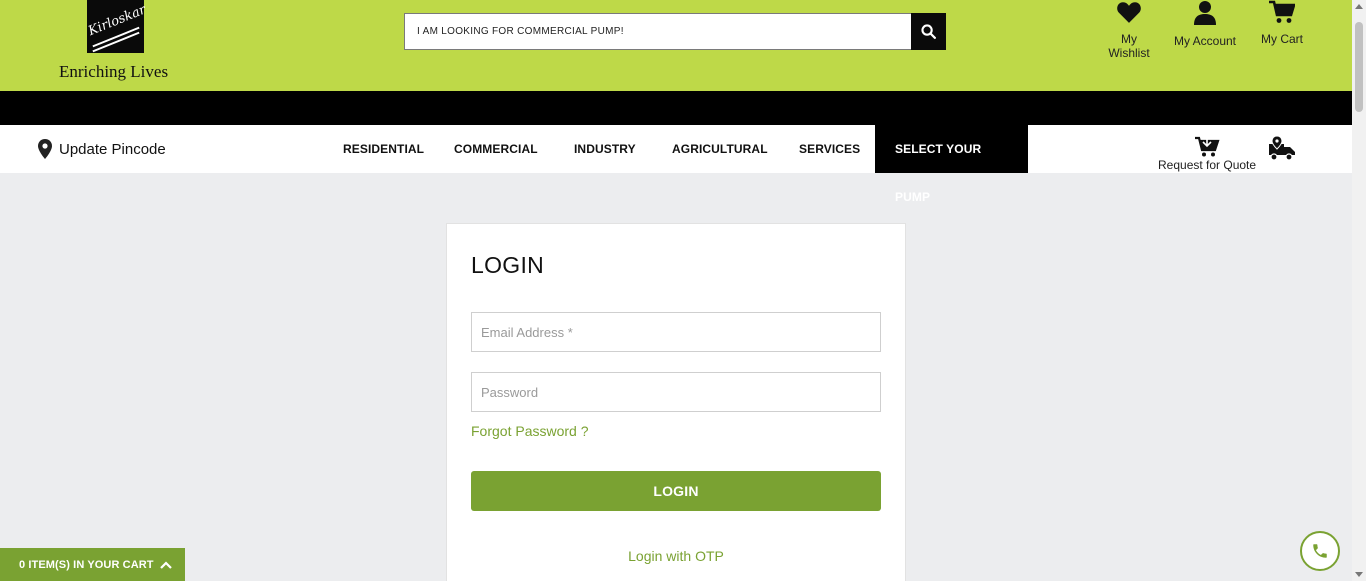 Image resolution: width=1366 pixels, height=581 pixels. Describe the element at coordinates (1359, 290) in the screenshot. I see `page-scrollbar` at that location.